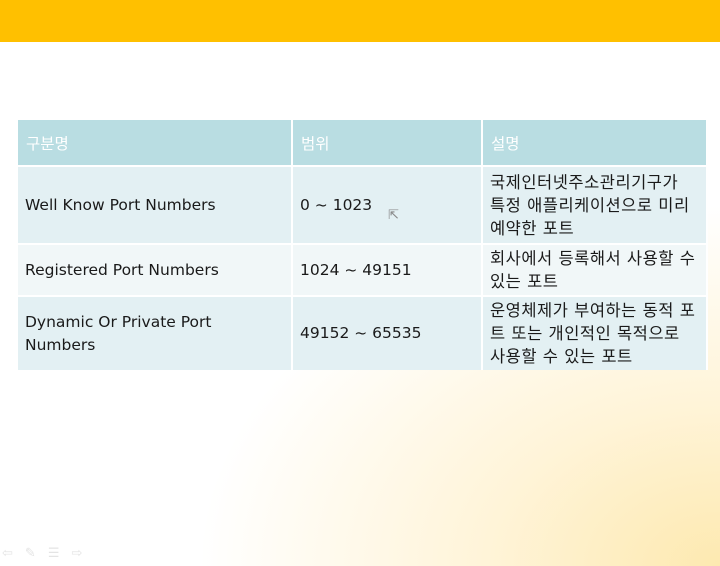 Image resolution: width=720 pixels, height=566 pixels. What do you see at coordinates (595, 204) in the screenshot?
I see `cell-description: 국제인터넷주소관리기구가 특정 애플리케이션으로 미리 예약한 포트` at bounding box center [595, 204].